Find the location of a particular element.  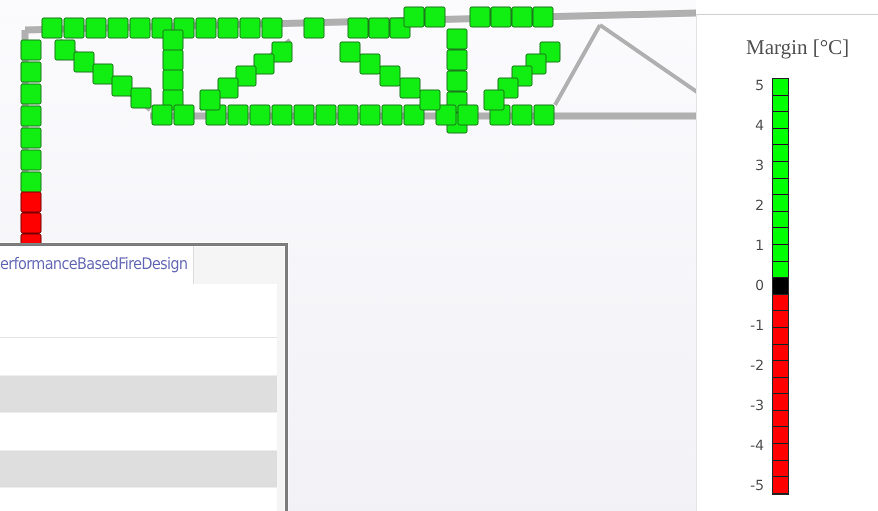

scale-label: -3 is located at coordinates (757, 407).